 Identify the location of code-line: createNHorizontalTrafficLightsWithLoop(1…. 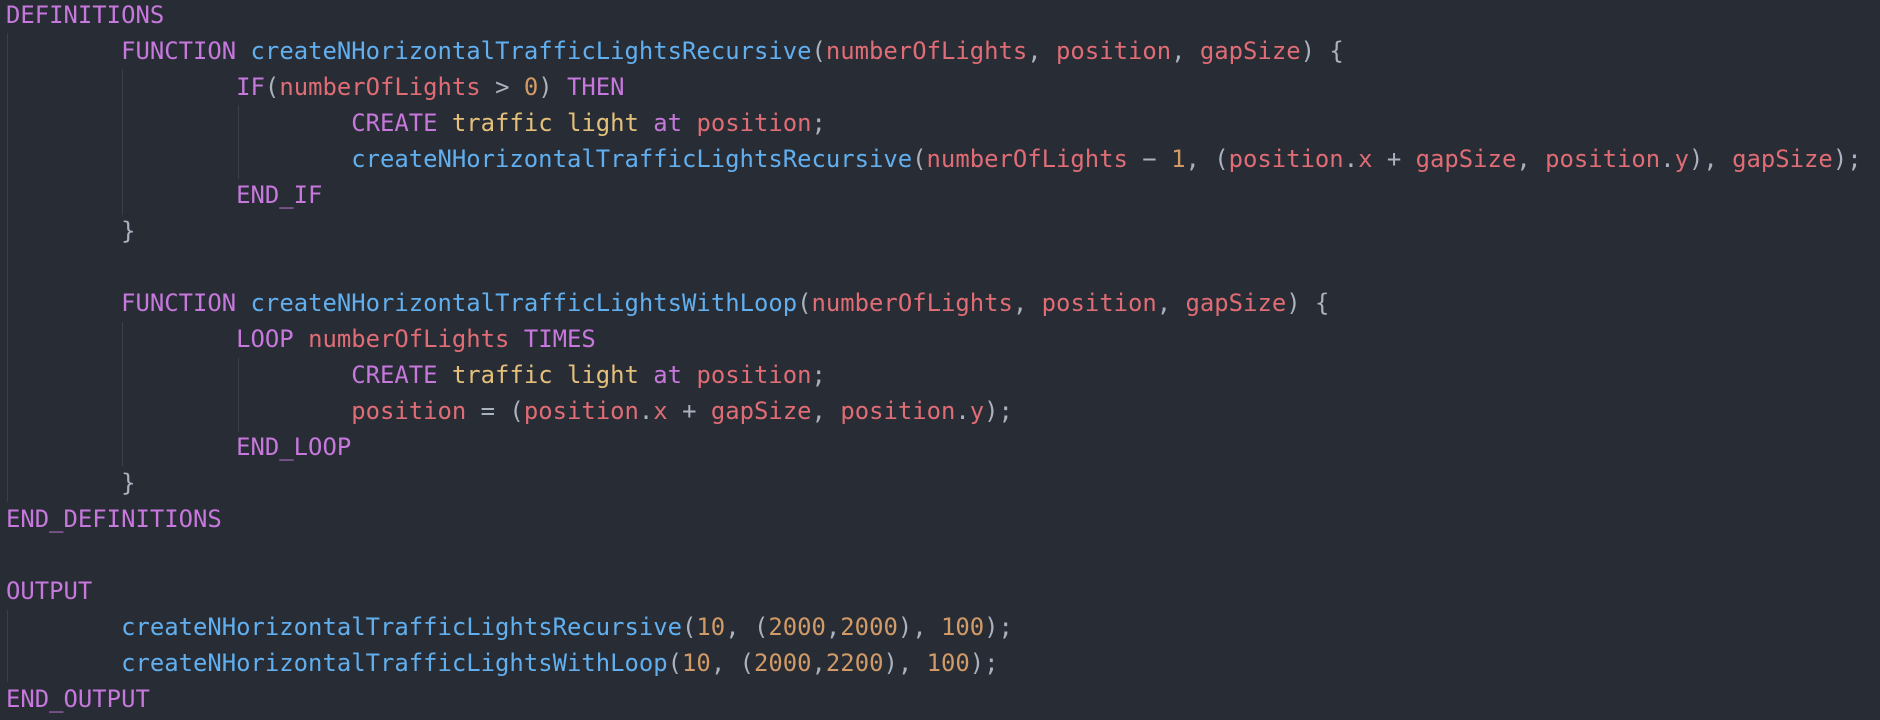
(502, 663).